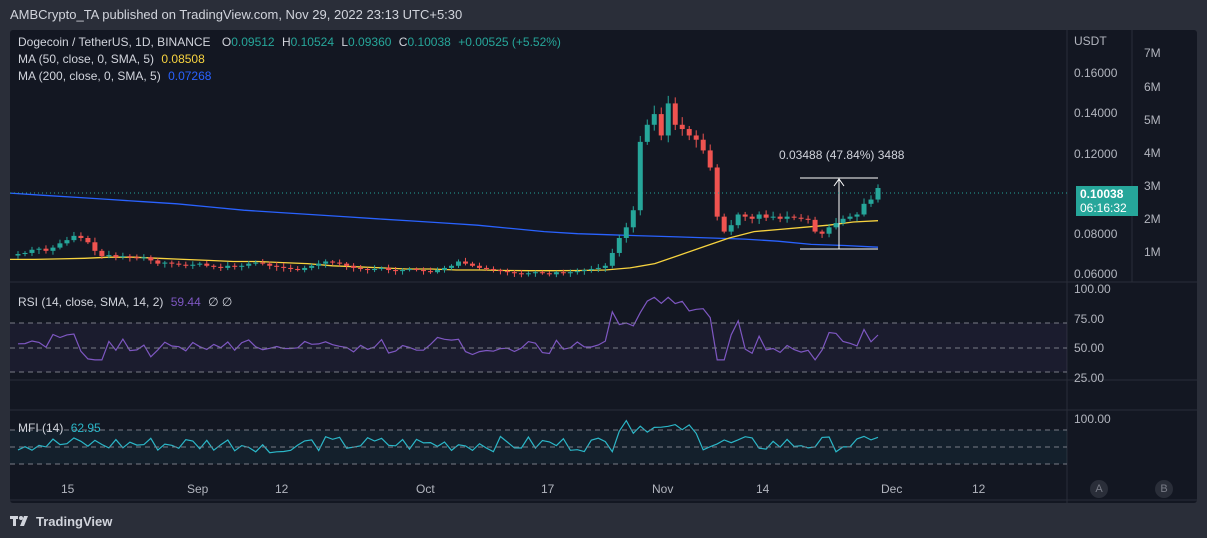 This screenshot has width=1207, height=538. Describe the element at coordinates (1107, 208) in the screenshot. I see `countdown-tag: 06:16:32` at that location.